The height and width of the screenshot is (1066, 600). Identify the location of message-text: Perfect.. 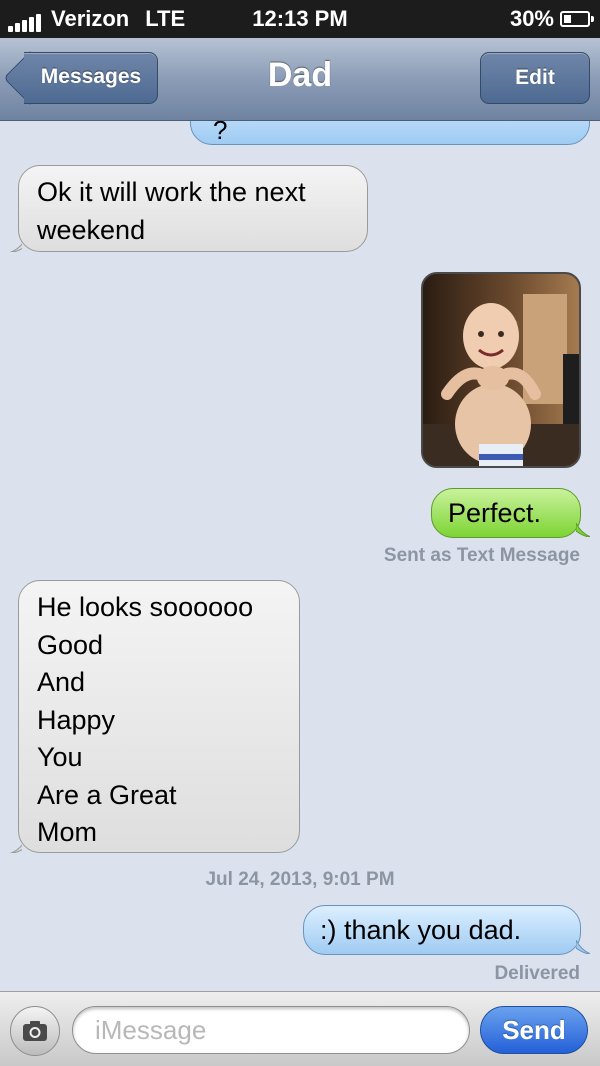
(495, 513).